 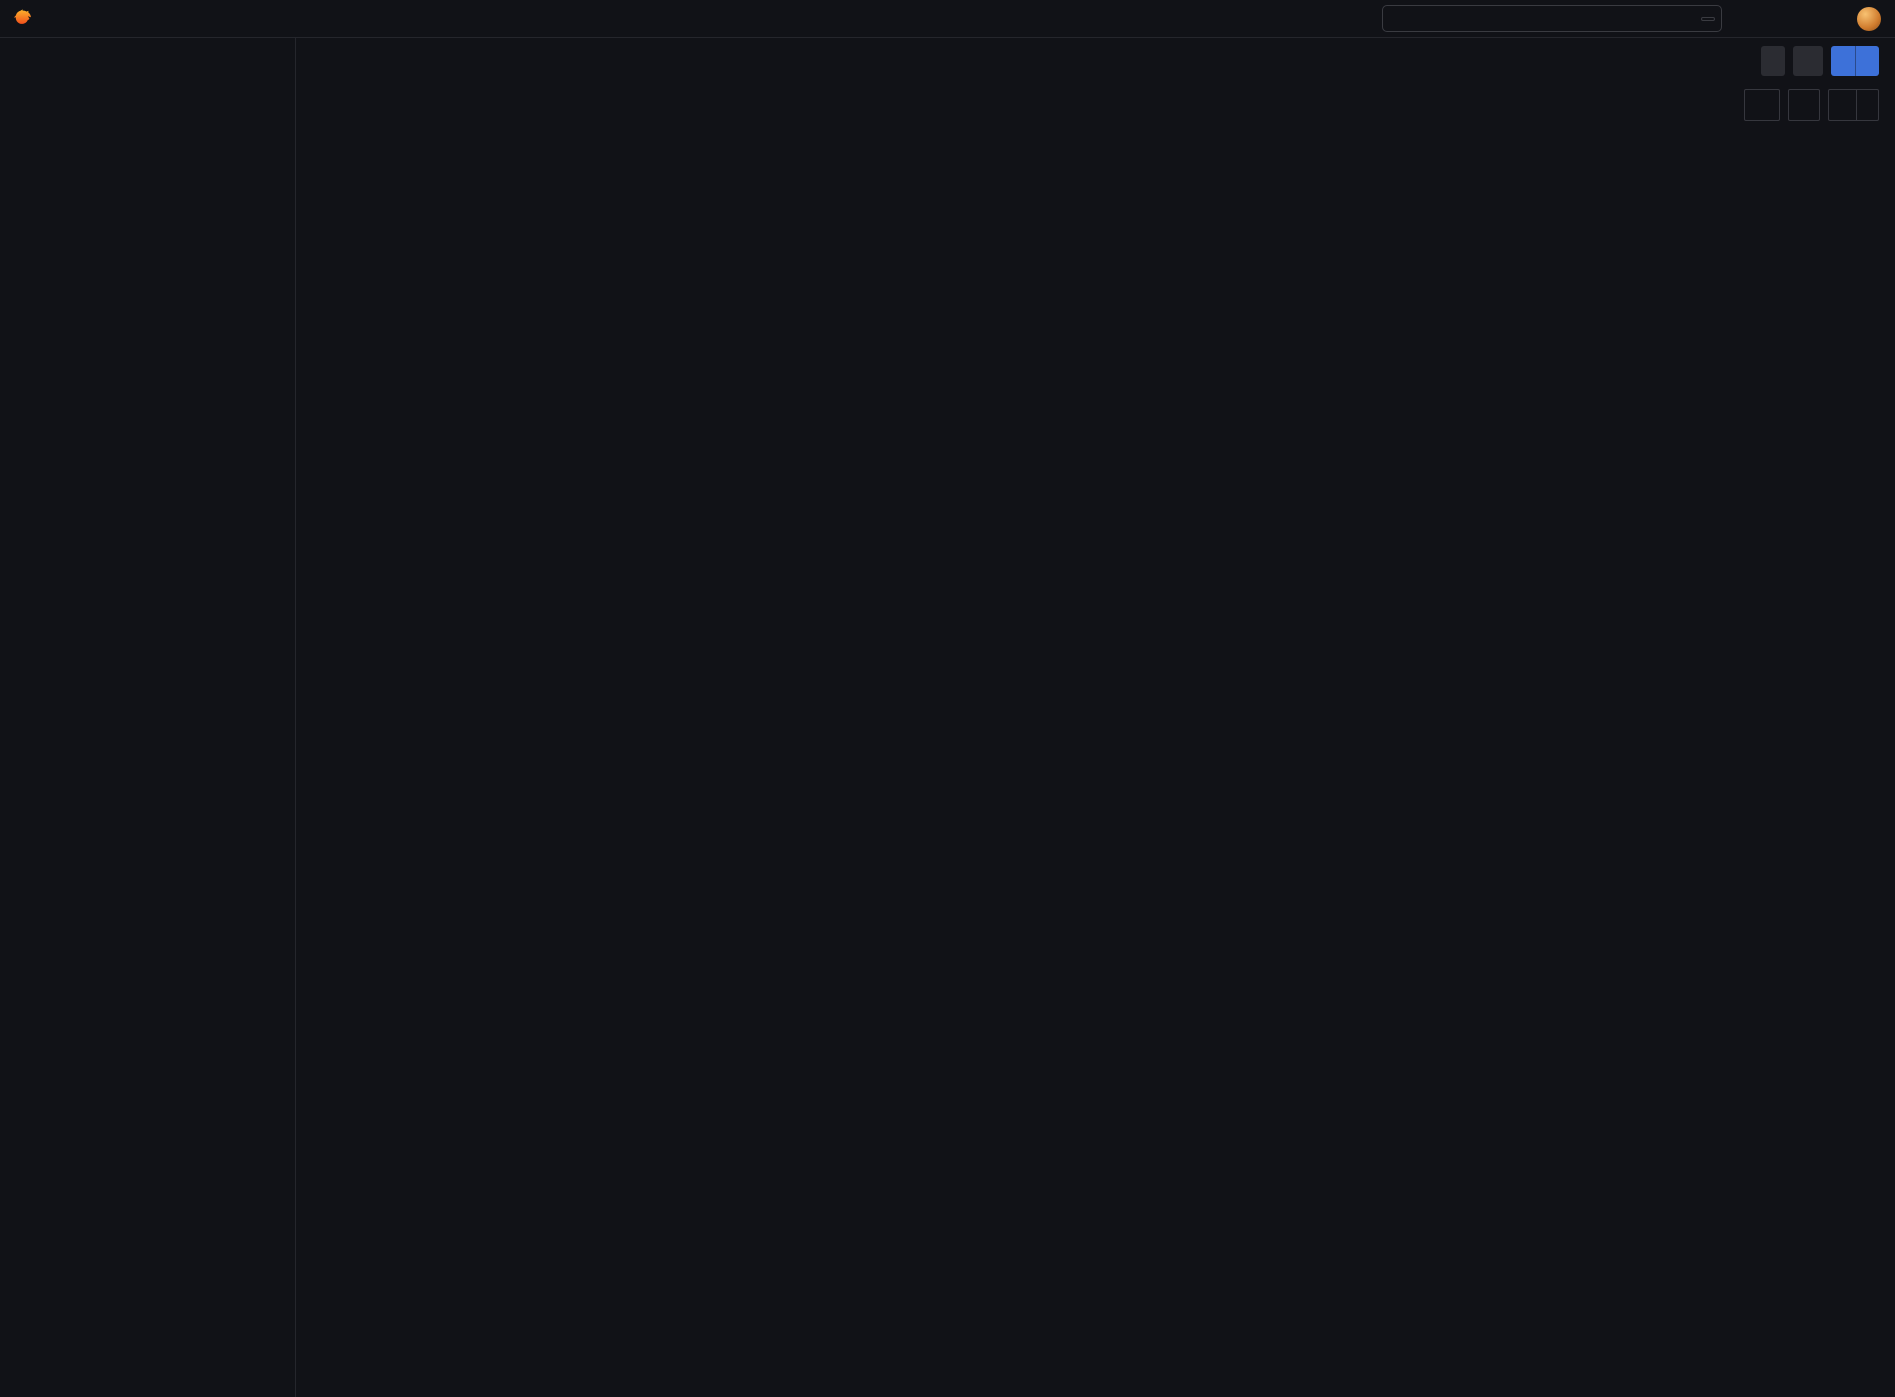 What do you see at coordinates (1095, 105) in the screenshot?
I see `dashboard-controls` at bounding box center [1095, 105].